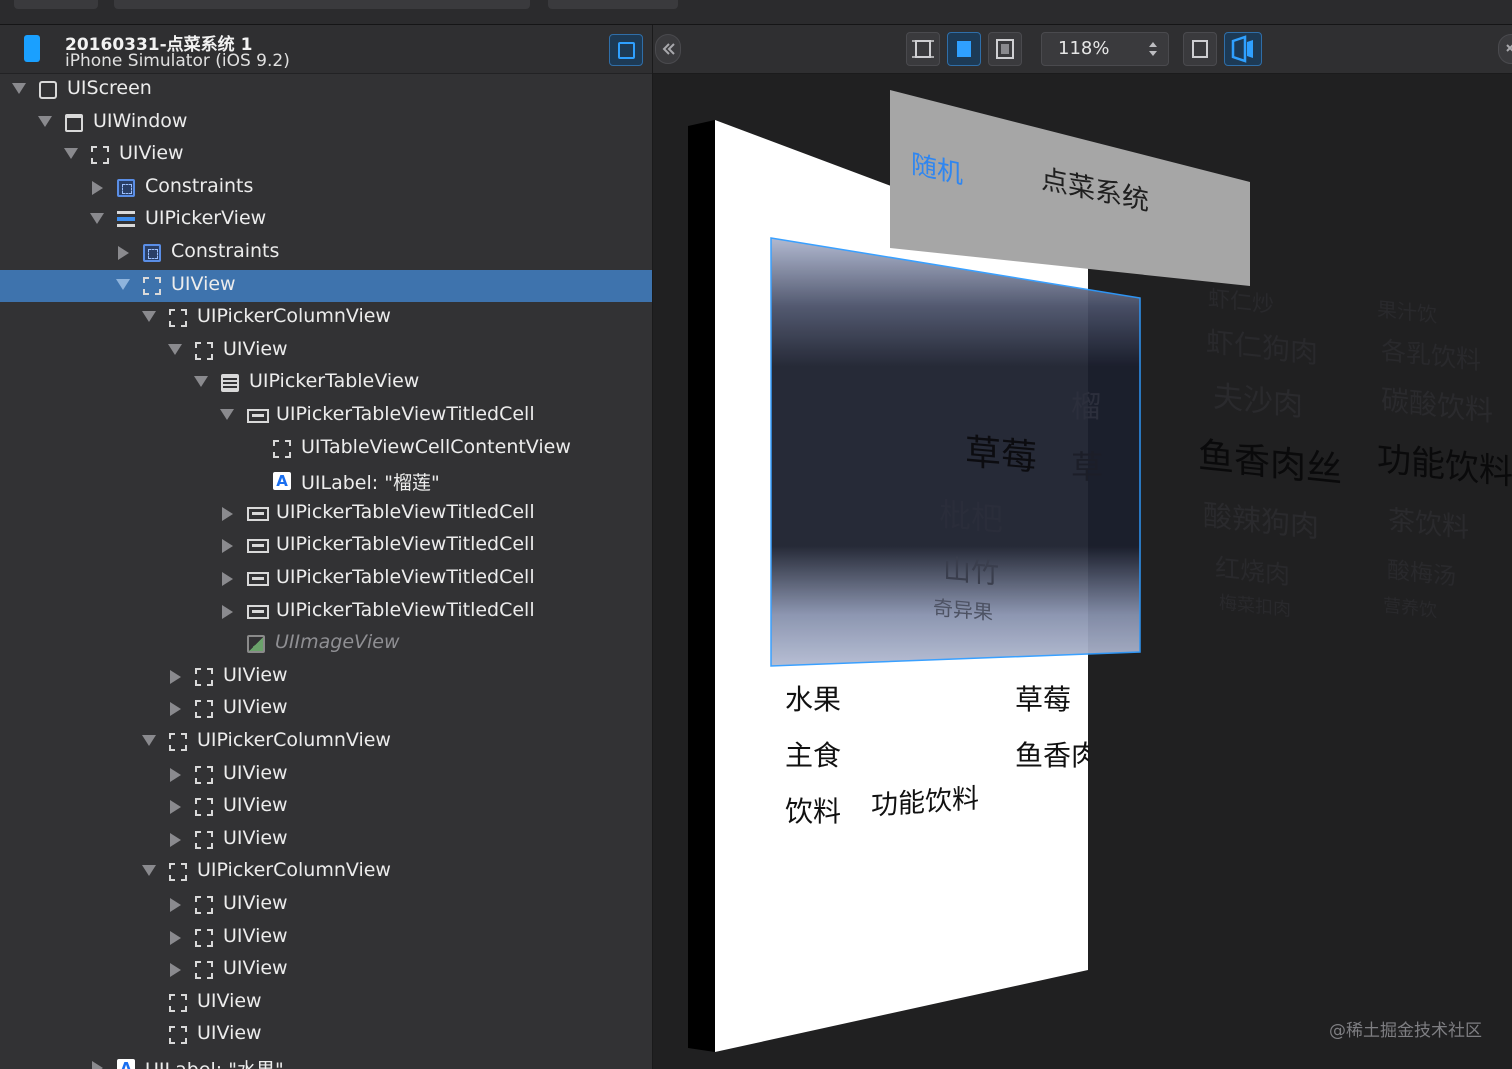  What do you see at coordinates (626, 50) in the screenshot?
I see `focus-view-button` at bounding box center [626, 50].